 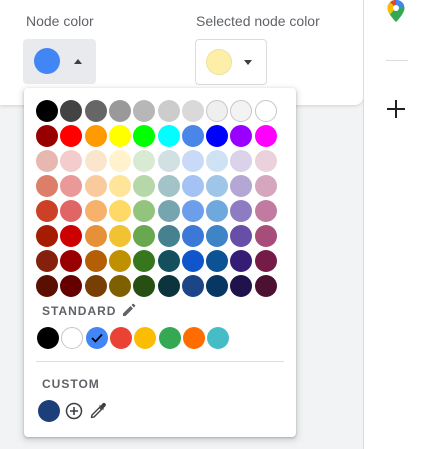 I want to click on add-circle-icon, so click(x=74, y=411).